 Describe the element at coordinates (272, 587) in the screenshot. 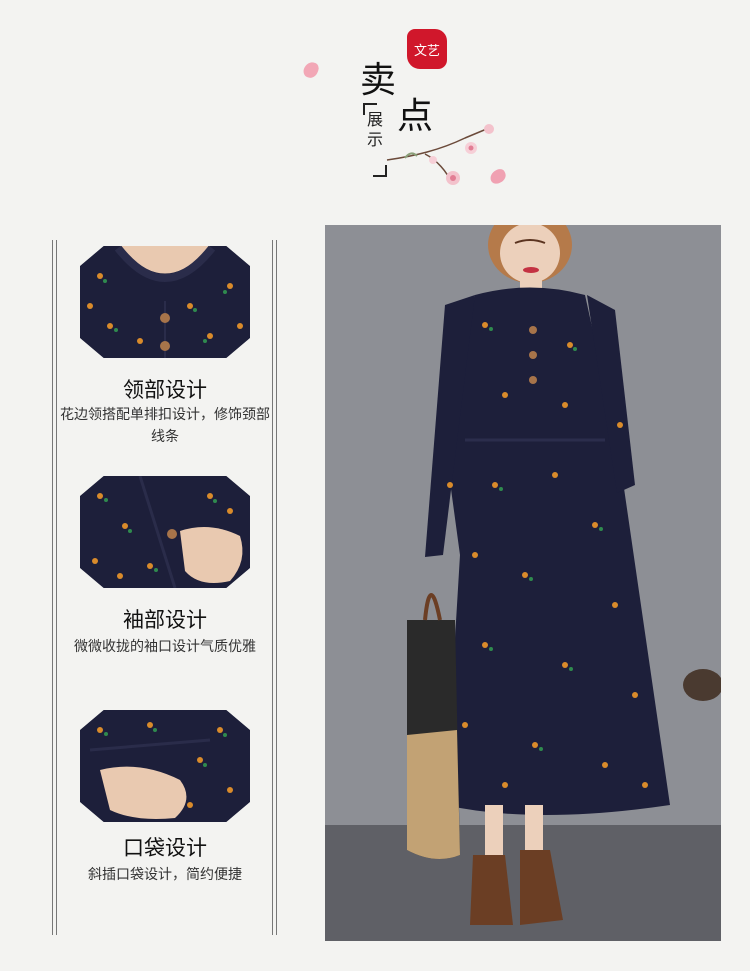

I see `divider-line-right` at that location.